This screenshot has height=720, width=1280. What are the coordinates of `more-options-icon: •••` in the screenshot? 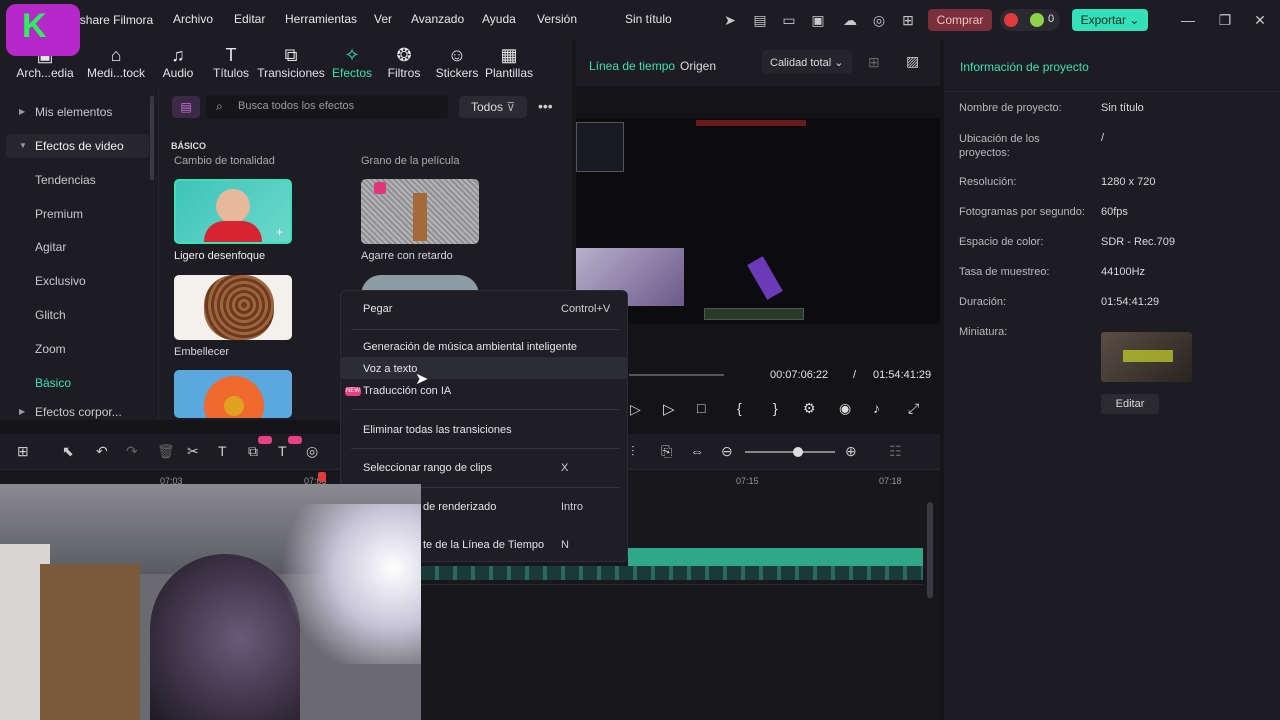 It's located at (545, 106).